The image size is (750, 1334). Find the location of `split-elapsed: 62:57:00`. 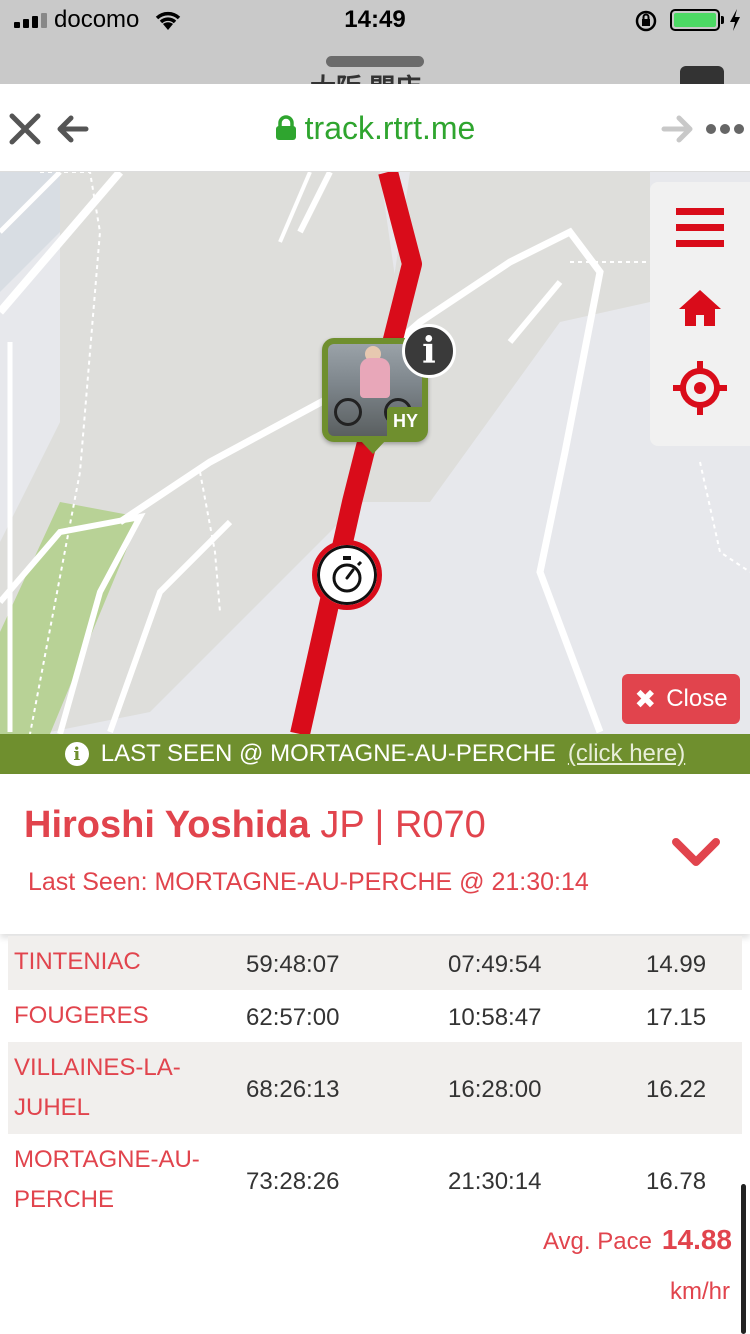

split-elapsed: 62:57:00 is located at coordinates (293, 1017).